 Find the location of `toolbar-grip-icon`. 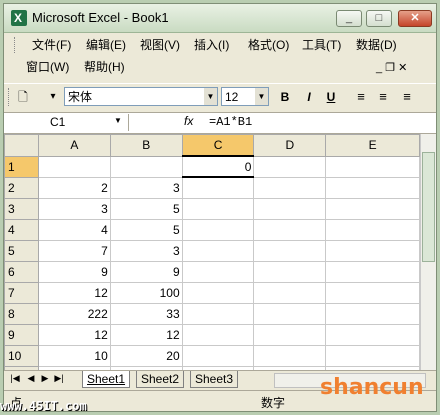

toolbar-grip-icon is located at coordinates (10, 97).